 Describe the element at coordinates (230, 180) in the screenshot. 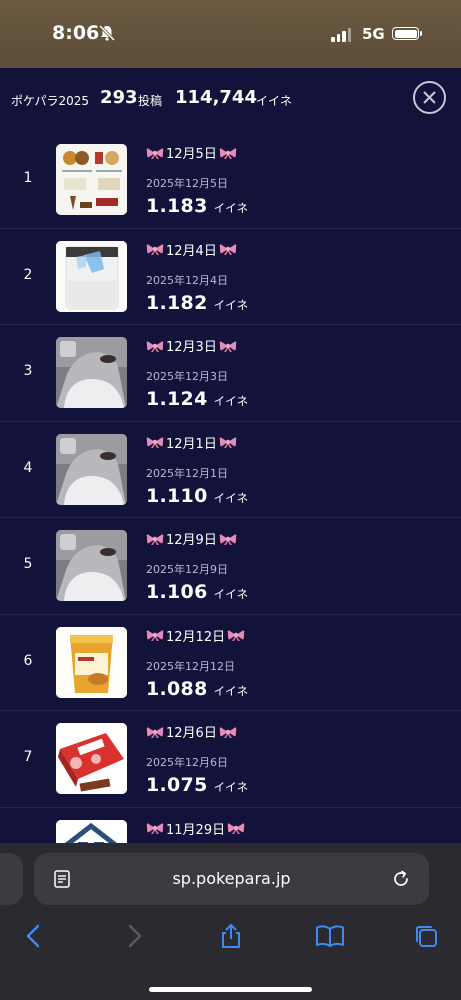

I see `post-row: 1 12月5日 2025年12月5日 1.183 イイネ` at that location.